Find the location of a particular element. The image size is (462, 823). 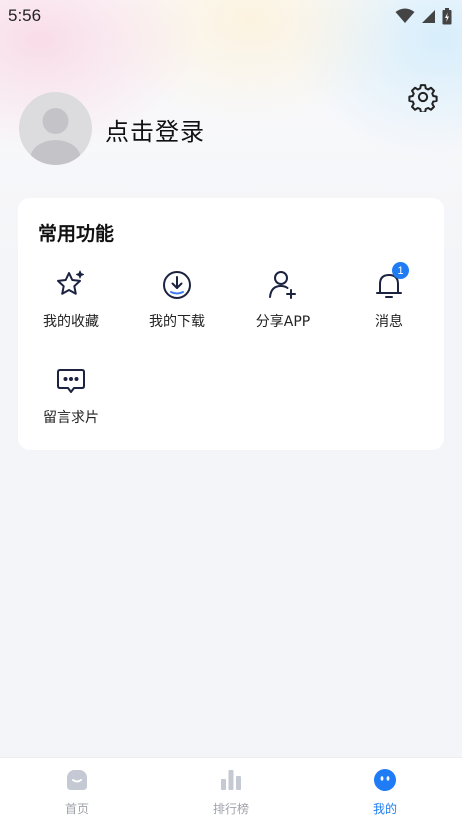

downloads-label: 我的下载 is located at coordinates (177, 322).